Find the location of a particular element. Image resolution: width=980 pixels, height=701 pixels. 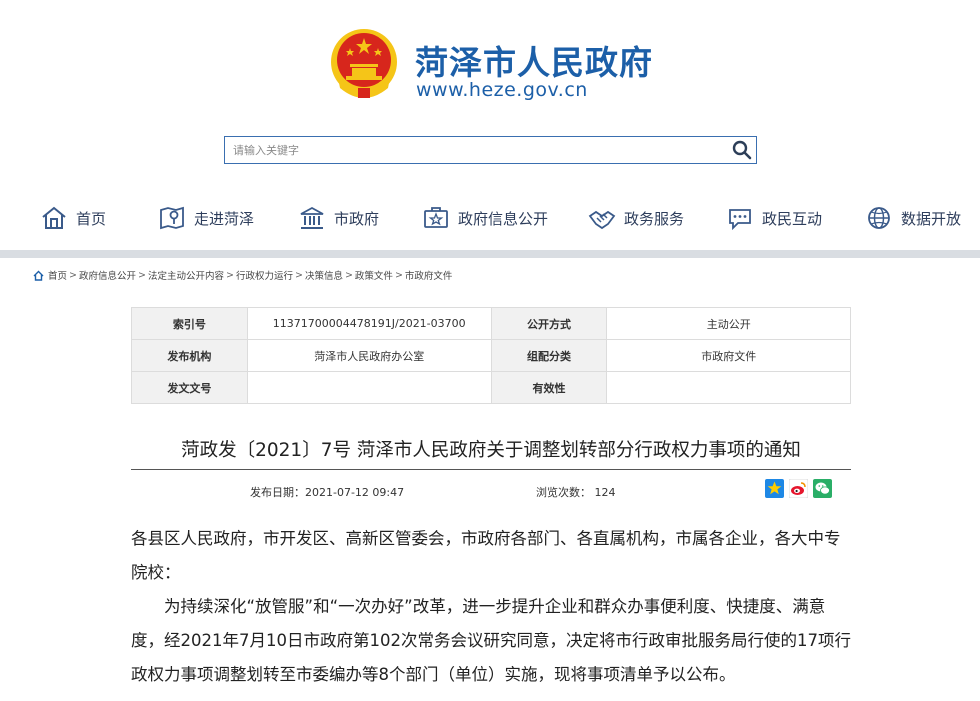

weibo-icon is located at coordinates (798, 488).